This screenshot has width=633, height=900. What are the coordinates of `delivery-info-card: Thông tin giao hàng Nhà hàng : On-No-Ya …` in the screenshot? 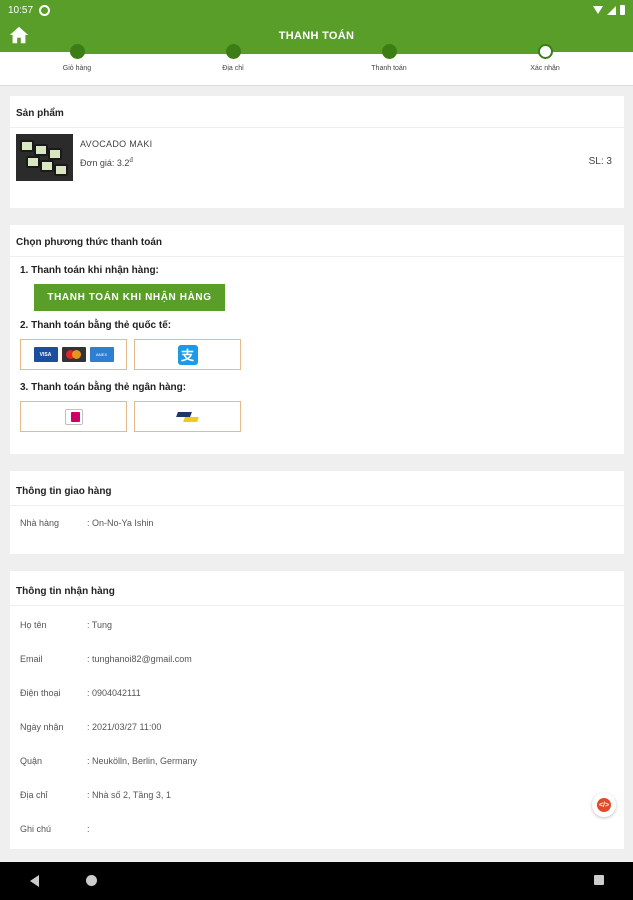 It's located at (317, 512).